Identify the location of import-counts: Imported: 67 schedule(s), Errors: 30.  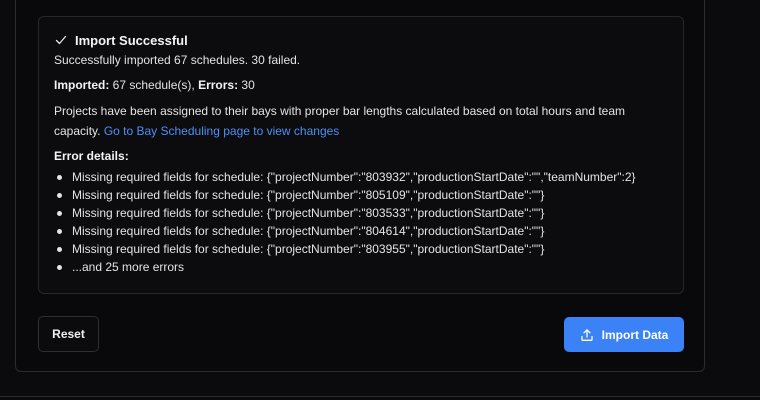
(361, 85).